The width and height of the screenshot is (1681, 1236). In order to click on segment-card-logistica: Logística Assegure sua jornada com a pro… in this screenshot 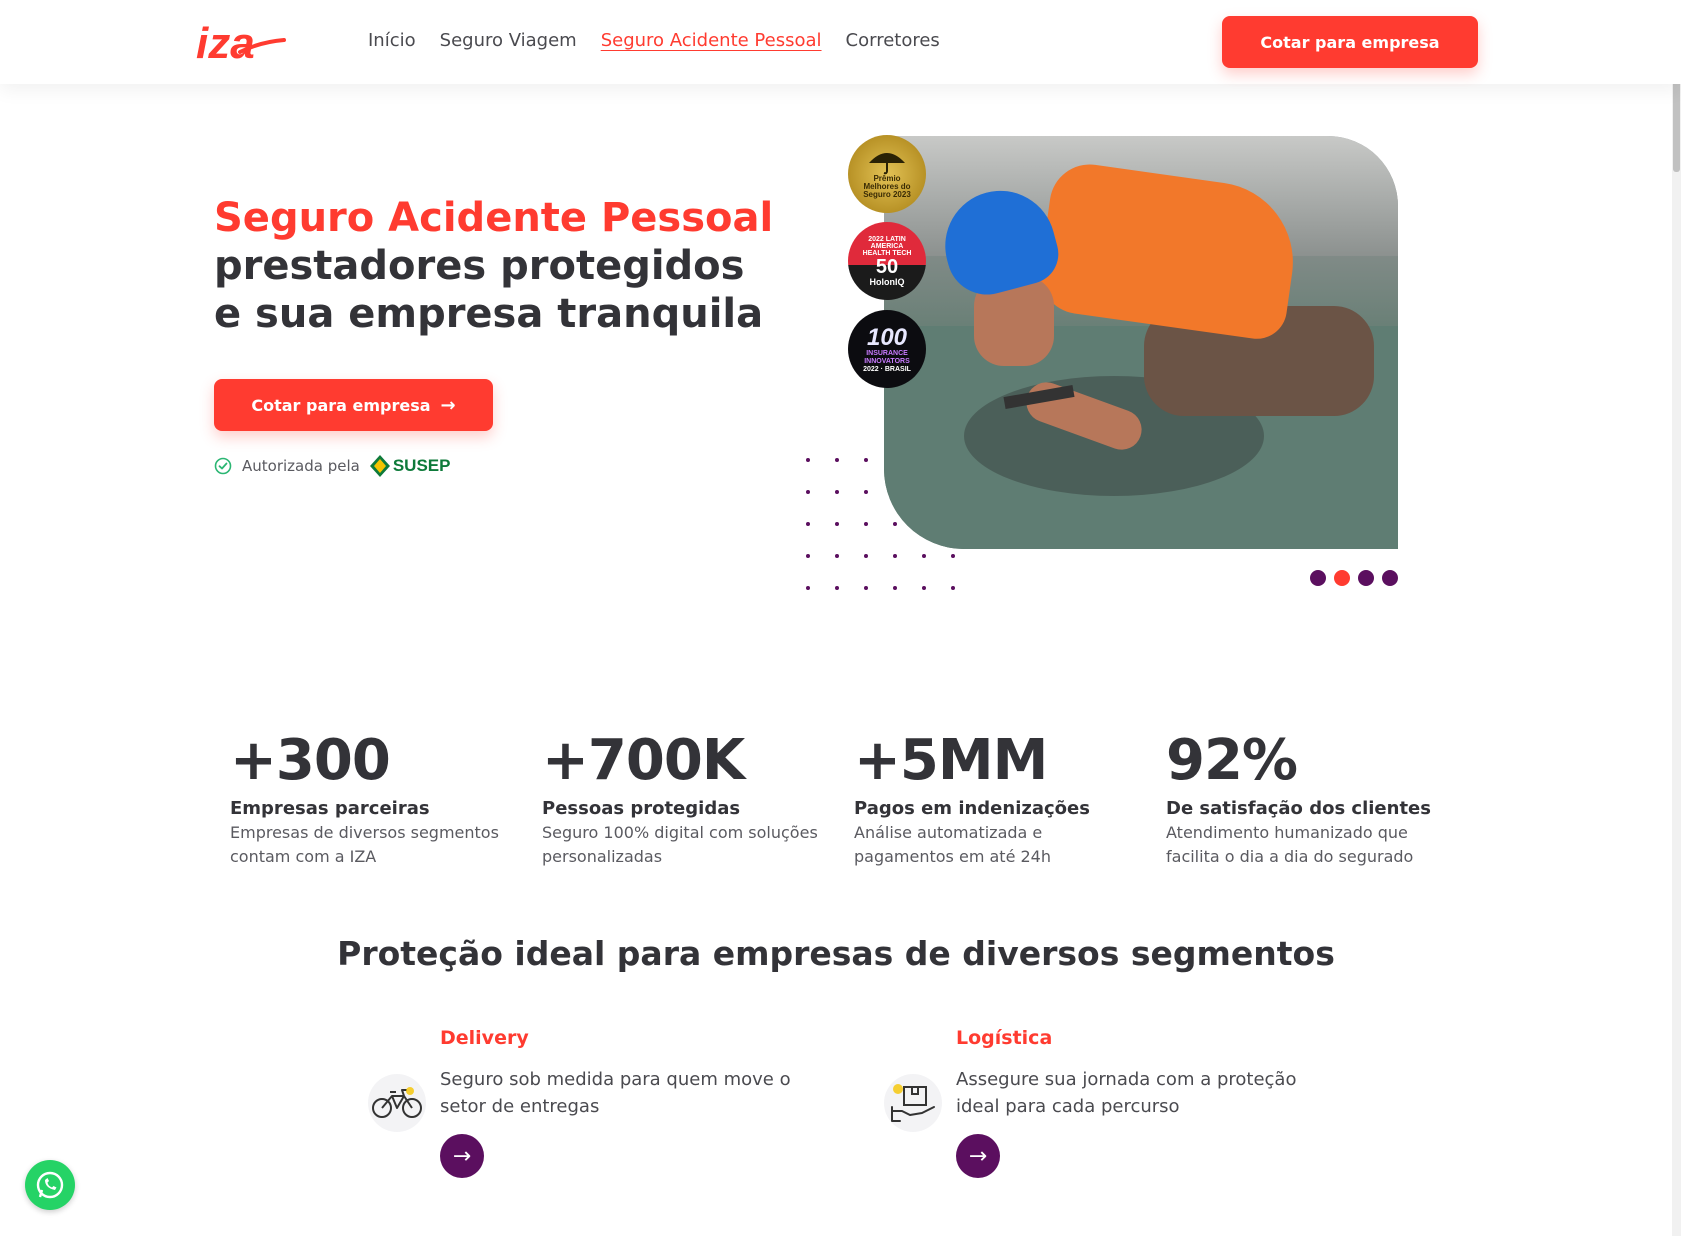, I will do `click(1094, 1109)`.